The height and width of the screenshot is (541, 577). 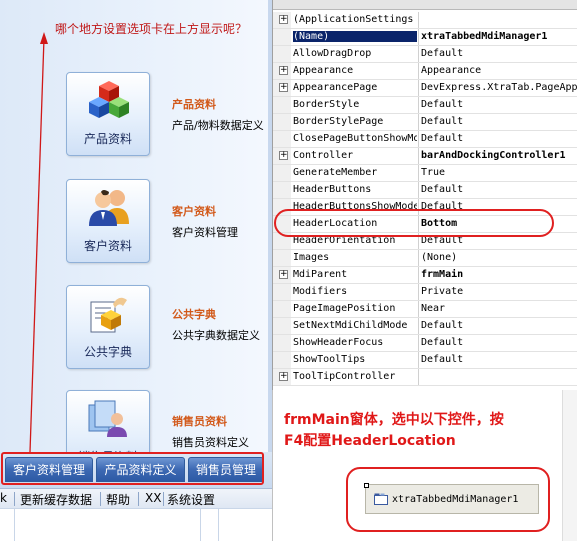 I want to click on property-value: Appearance, so click(x=499, y=70).